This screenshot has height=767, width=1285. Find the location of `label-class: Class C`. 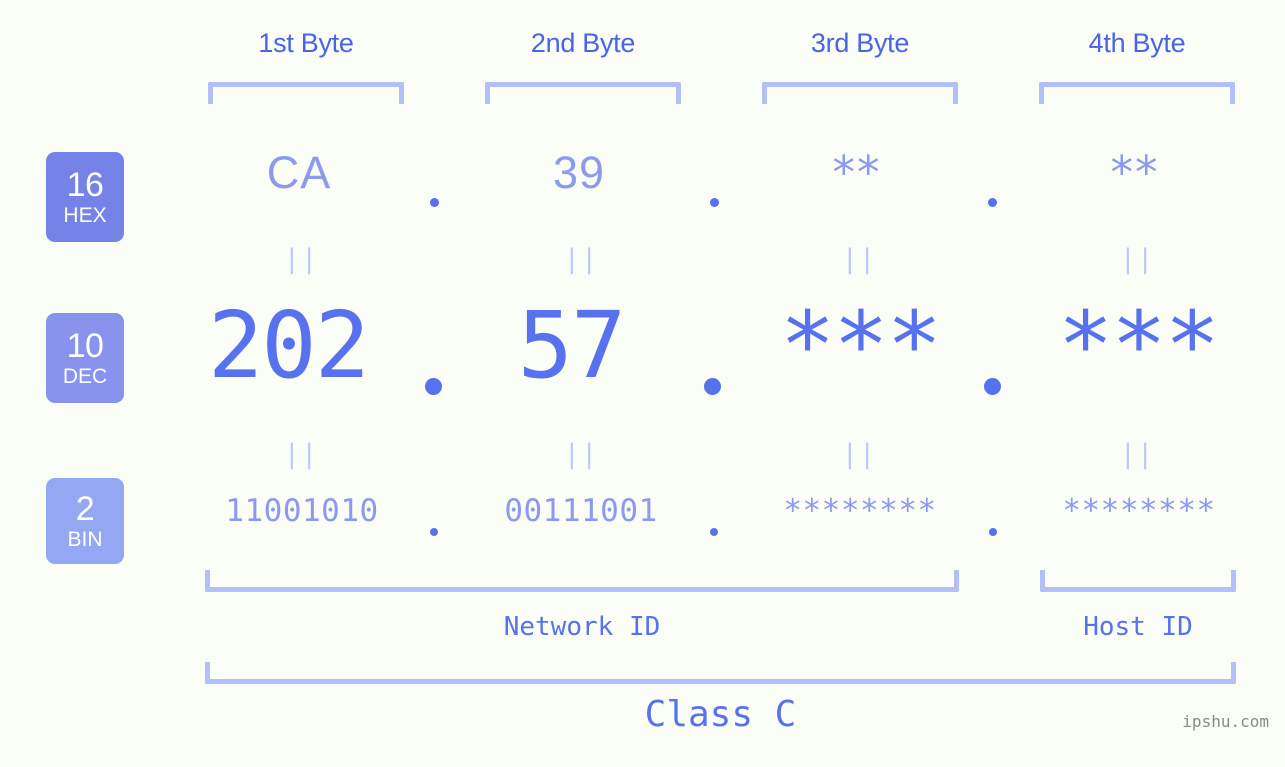

label-class: Class C is located at coordinates (720, 714).